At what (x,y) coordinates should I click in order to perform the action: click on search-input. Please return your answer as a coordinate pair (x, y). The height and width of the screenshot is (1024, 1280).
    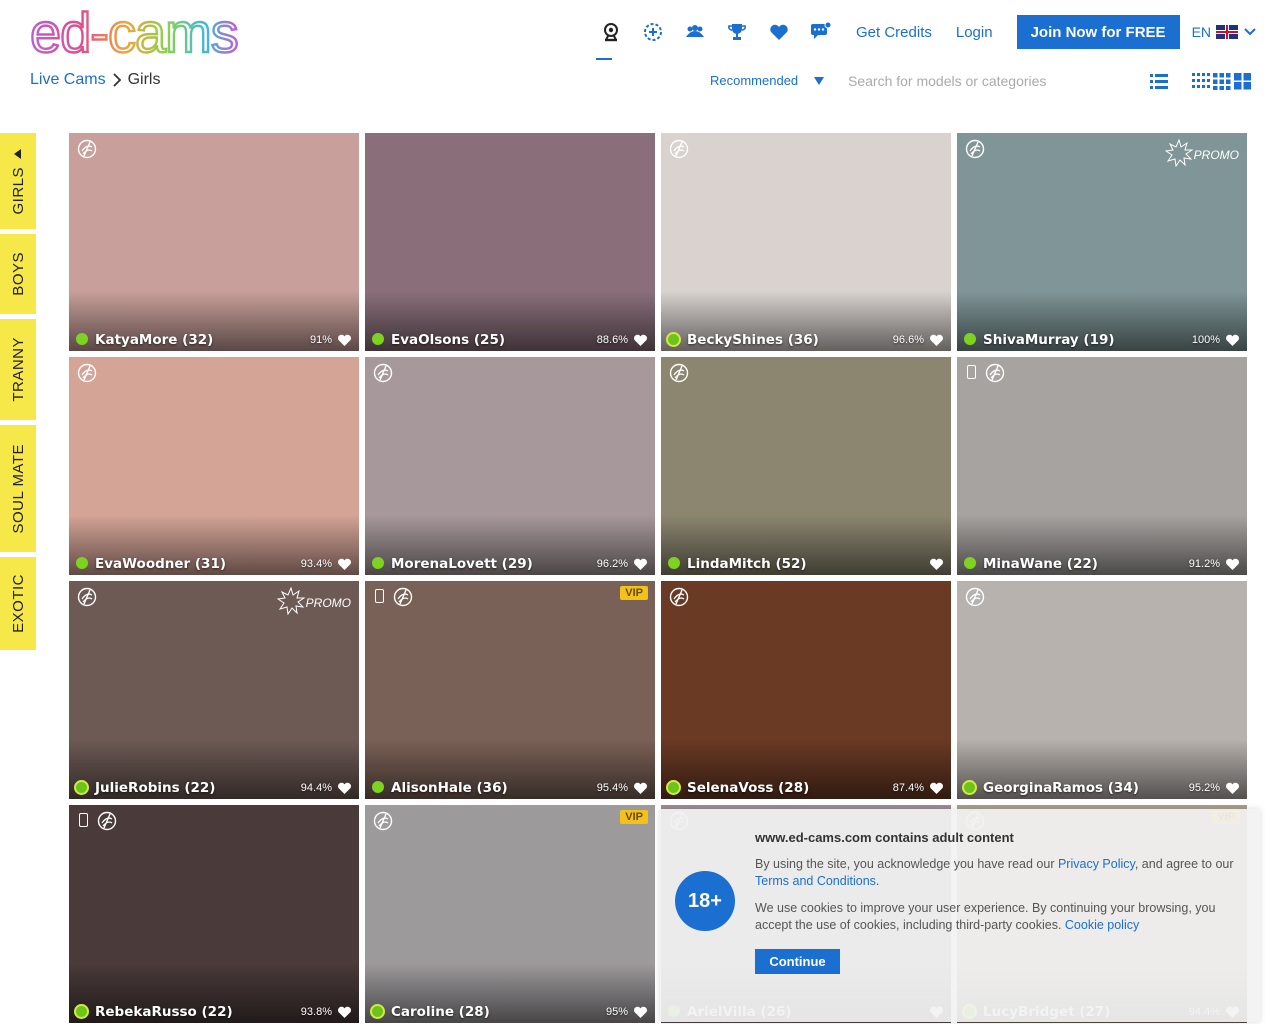
    Looking at the image, I should click on (983, 81).